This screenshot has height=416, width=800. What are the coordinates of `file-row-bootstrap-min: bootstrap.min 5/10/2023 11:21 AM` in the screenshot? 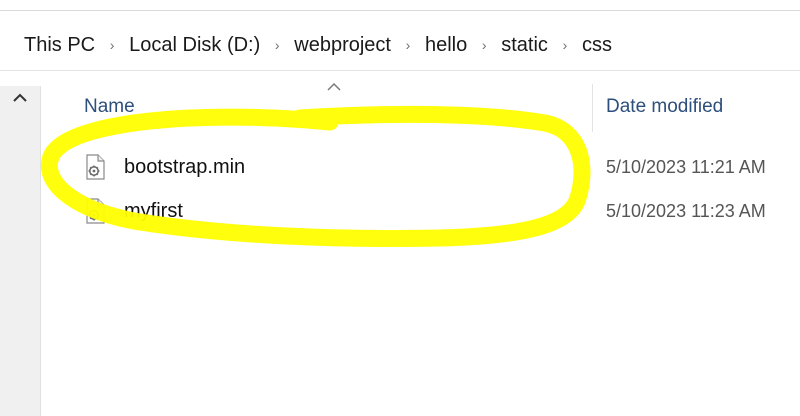 It's located at (440, 167).